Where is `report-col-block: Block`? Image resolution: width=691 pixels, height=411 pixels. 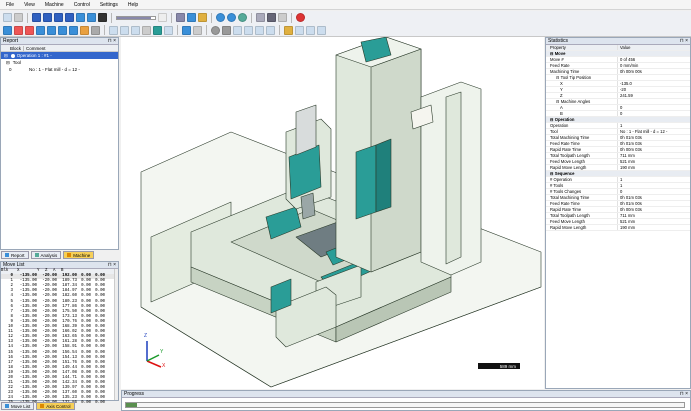
report-col-block: Block is located at coordinates (12, 48).